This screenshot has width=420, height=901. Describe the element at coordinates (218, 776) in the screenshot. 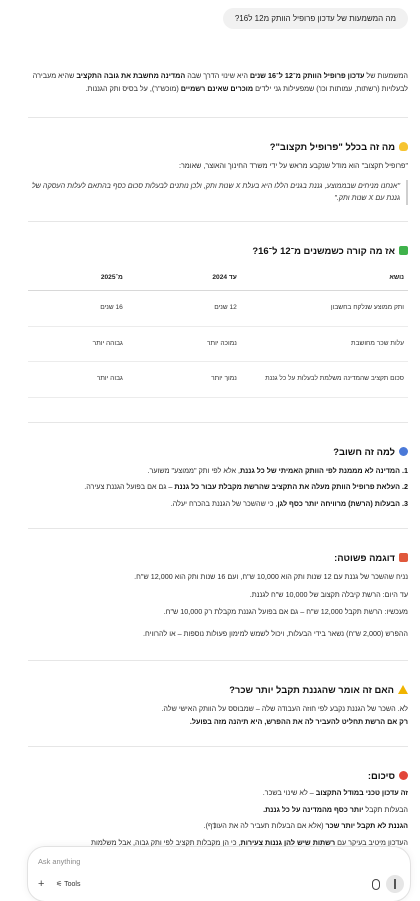

I see `section-heading: סיכום:` at that location.